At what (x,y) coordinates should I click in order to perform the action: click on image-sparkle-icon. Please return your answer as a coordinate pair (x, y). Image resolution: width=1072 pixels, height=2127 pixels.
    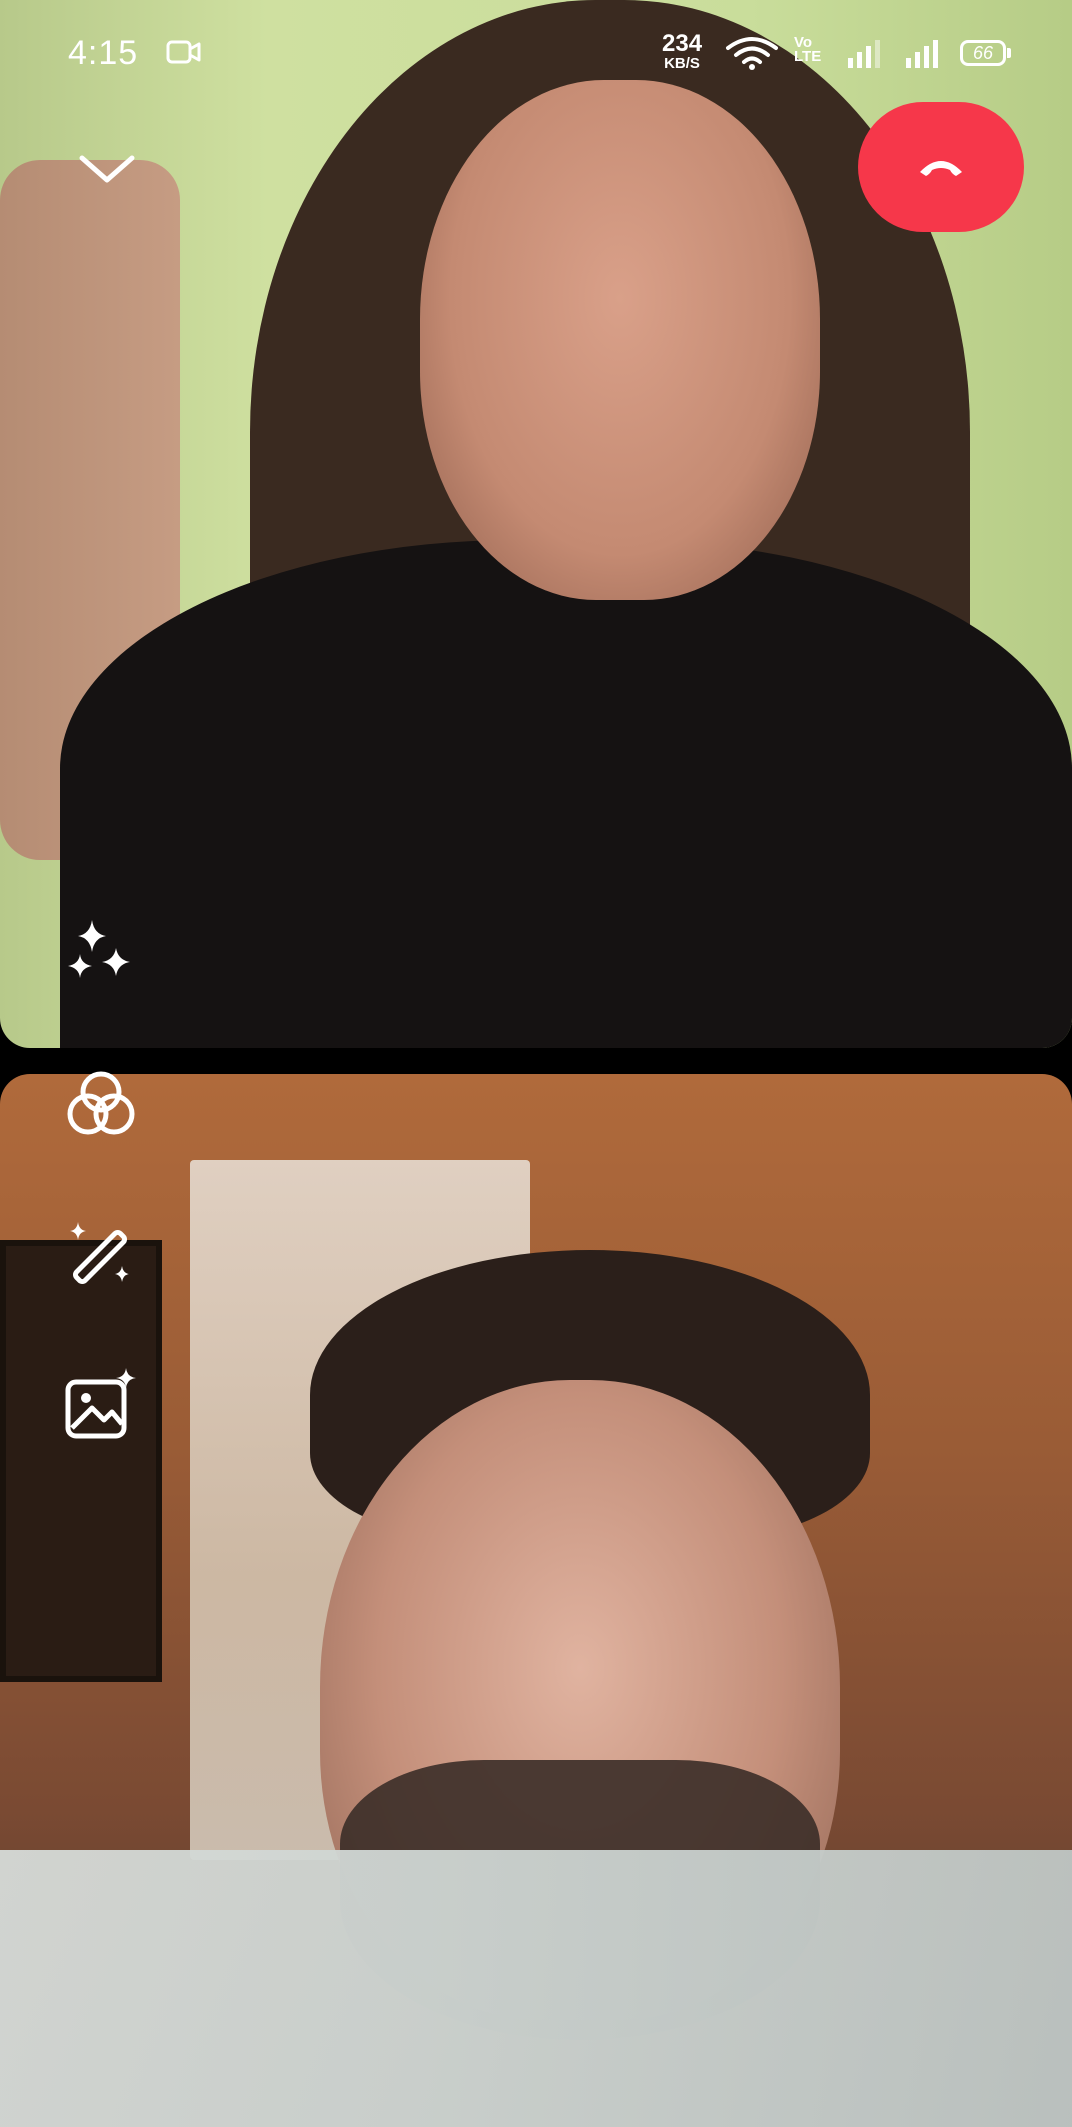
    Looking at the image, I should click on (100, 1403).